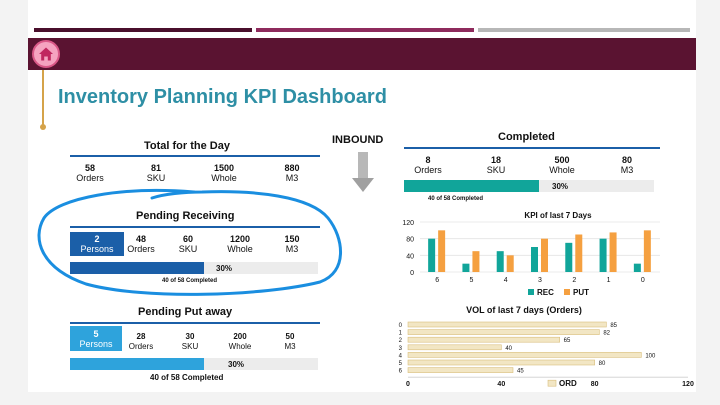 The image size is (720, 405). What do you see at coordinates (156, 173) in the screenshot?
I see `total-sku-stat: 81 SKU` at bounding box center [156, 173].